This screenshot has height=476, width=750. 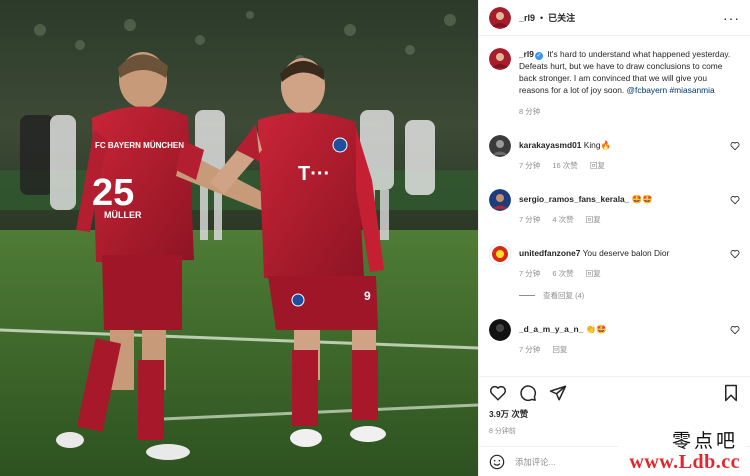 I want to click on comment-username: _d_a_m_y_a_n_, so click(x=551, y=329).